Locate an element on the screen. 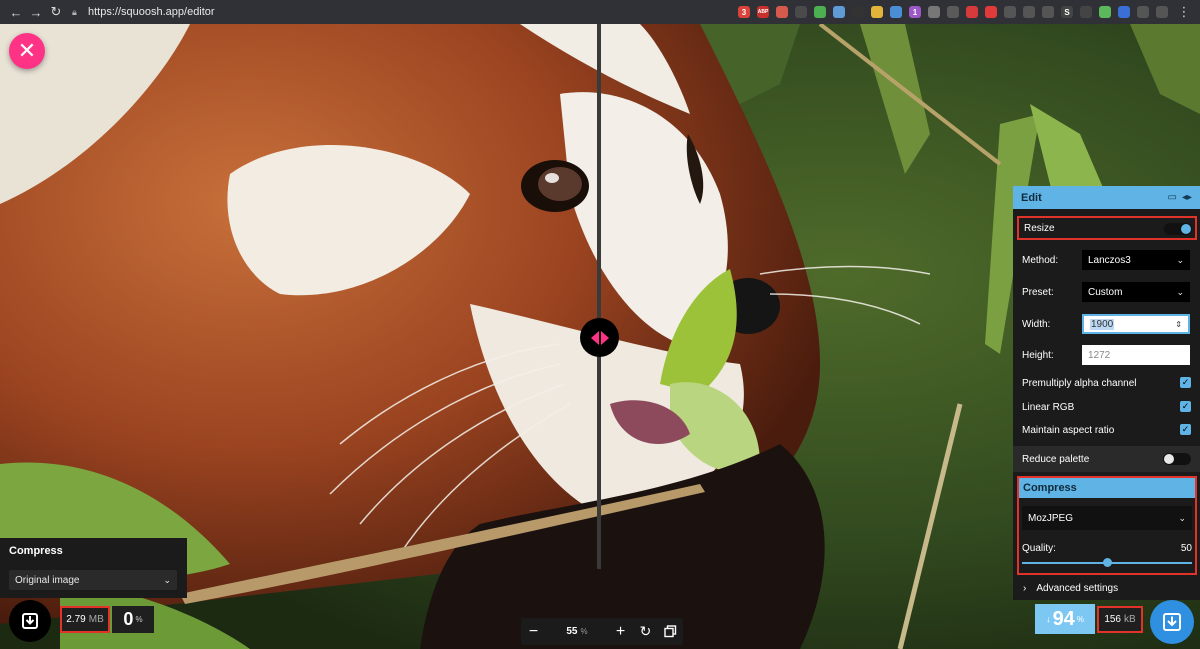 This screenshot has width=1200, height=649. expand-arrows-icon: ◂▸ is located at coordinates (1187, 197).